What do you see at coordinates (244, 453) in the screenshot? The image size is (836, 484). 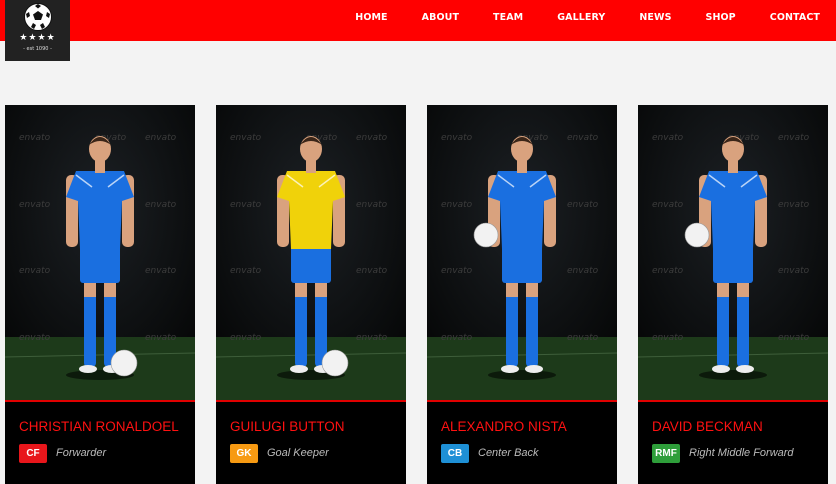 I see `position-badge: GK` at bounding box center [244, 453].